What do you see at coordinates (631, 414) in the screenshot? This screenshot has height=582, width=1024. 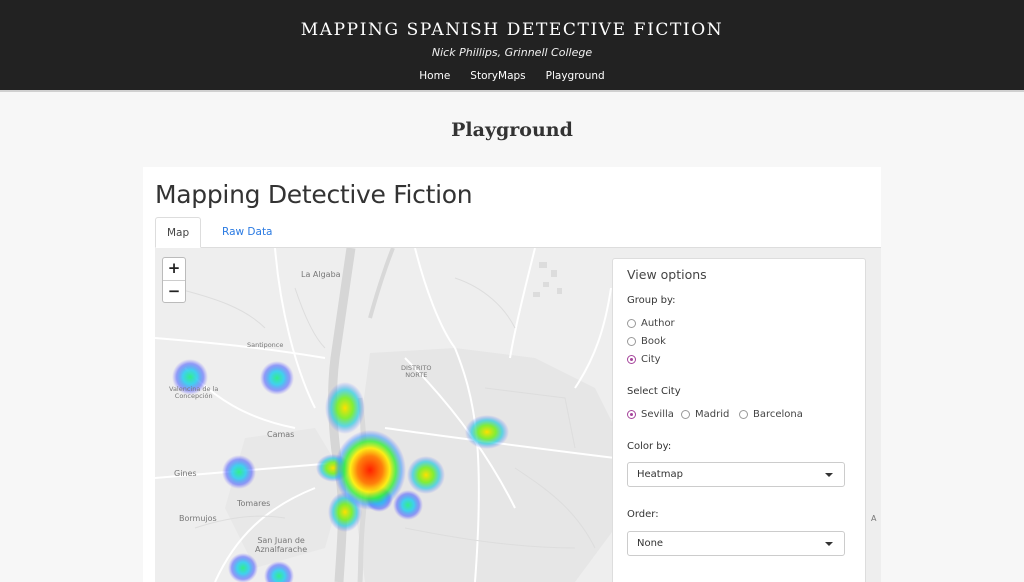 I see `radio-sevilla-indicator` at bounding box center [631, 414].